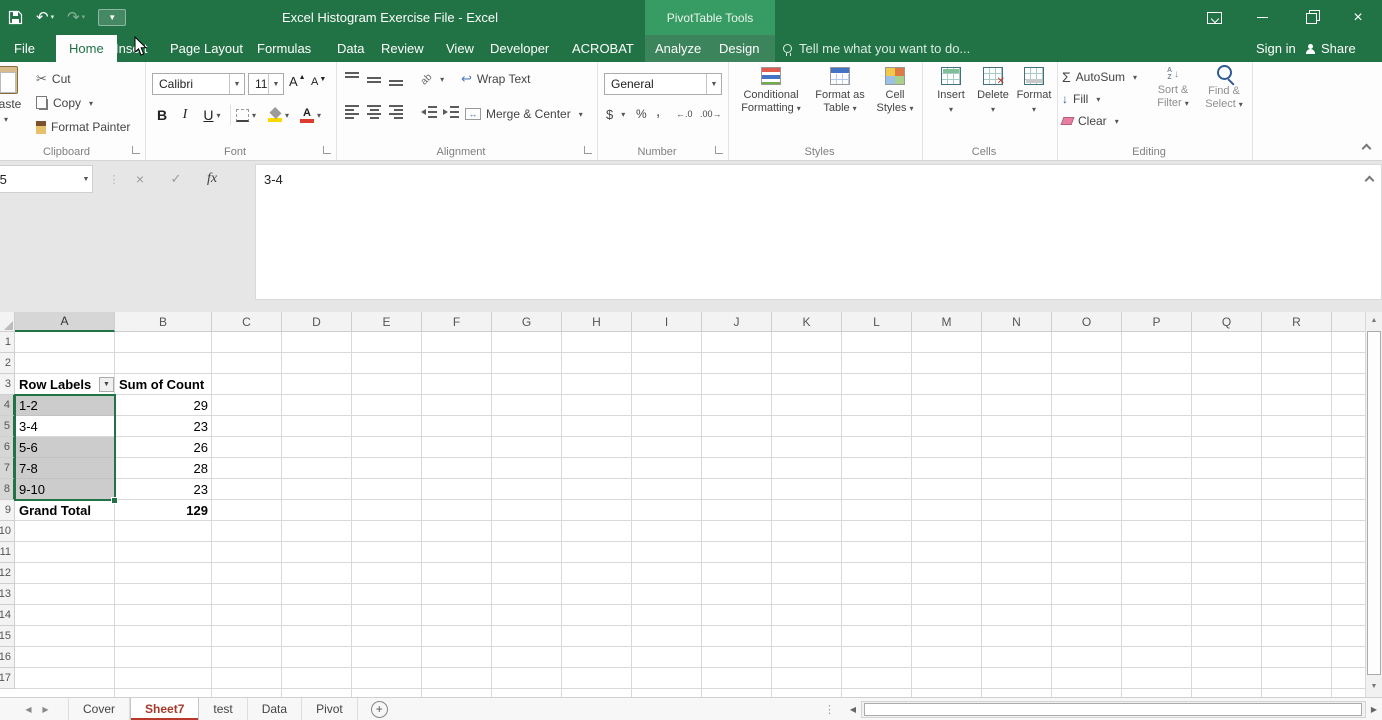 The height and width of the screenshot is (720, 1382). What do you see at coordinates (829, 709) in the screenshot?
I see `tabbar-resize-handle: ⋮` at bounding box center [829, 709].